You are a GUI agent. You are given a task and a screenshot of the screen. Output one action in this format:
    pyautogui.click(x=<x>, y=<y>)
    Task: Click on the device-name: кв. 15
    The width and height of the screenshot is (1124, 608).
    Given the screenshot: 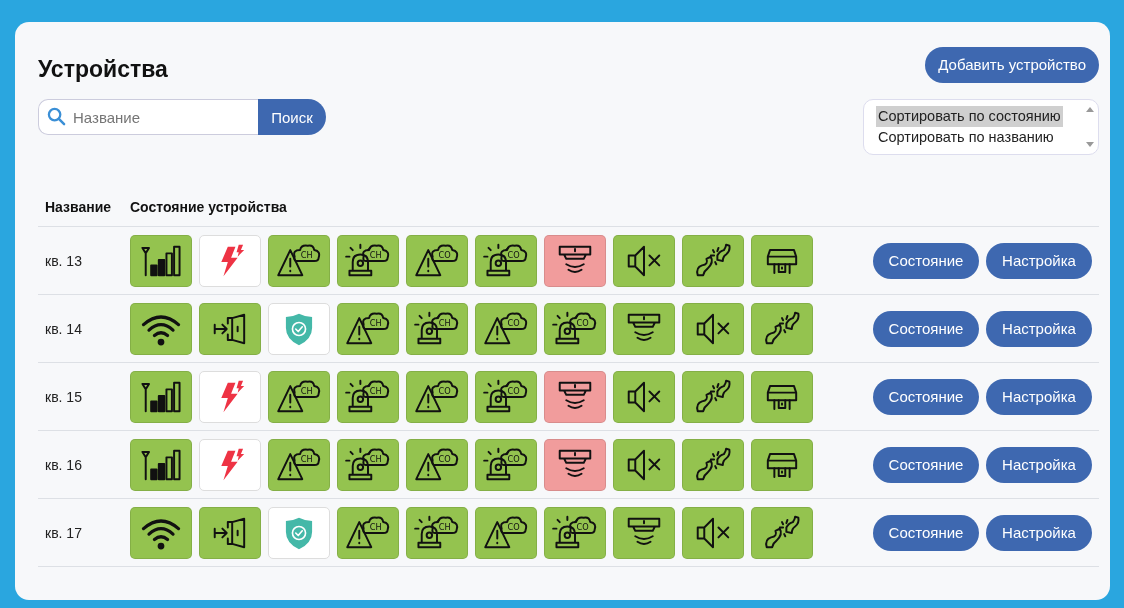 What is the action you would take?
    pyautogui.click(x=63, y=396)
    